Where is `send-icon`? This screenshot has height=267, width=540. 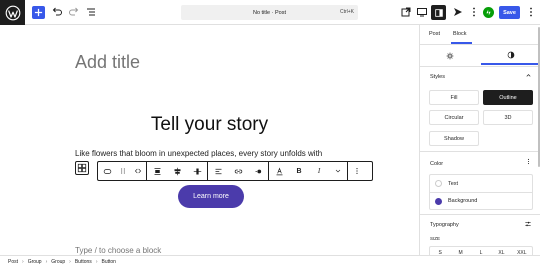
send-icon is located at coordinates (458, 12).